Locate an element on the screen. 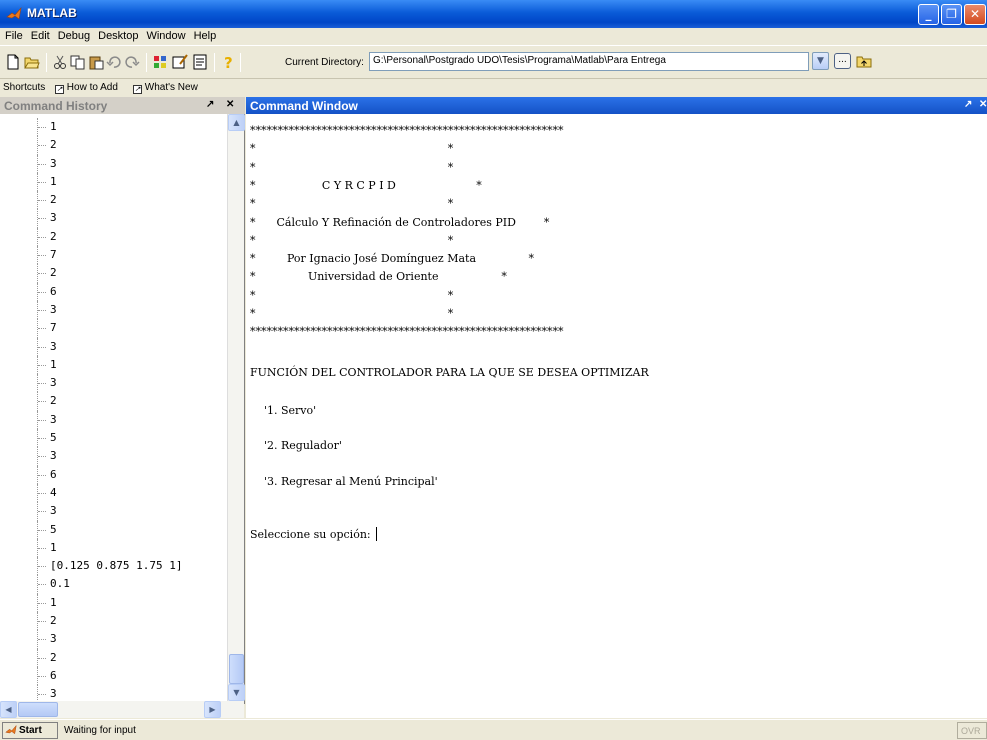 The width and height of the screenshot is (987, 740). copy-icon is located at coordinates (78, 62).